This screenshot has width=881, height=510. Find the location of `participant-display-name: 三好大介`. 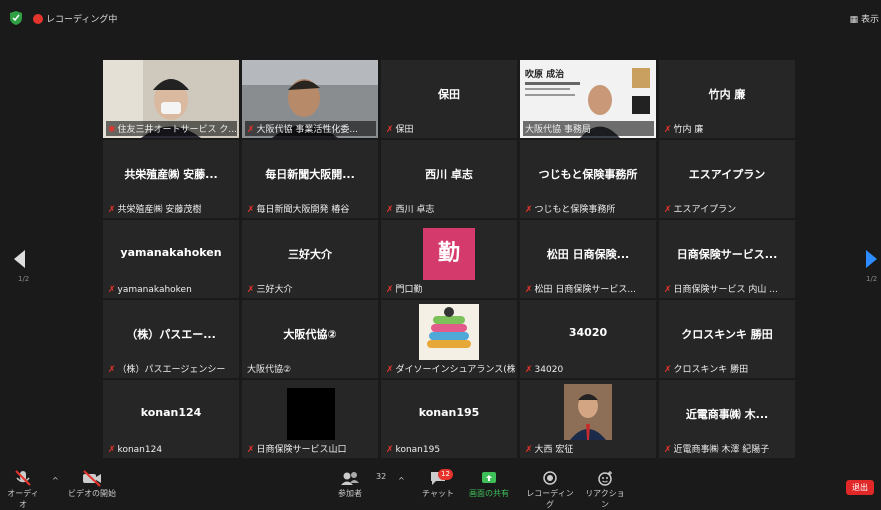

participant-display-name: 三好大介 is located at coordinates (310, 254).